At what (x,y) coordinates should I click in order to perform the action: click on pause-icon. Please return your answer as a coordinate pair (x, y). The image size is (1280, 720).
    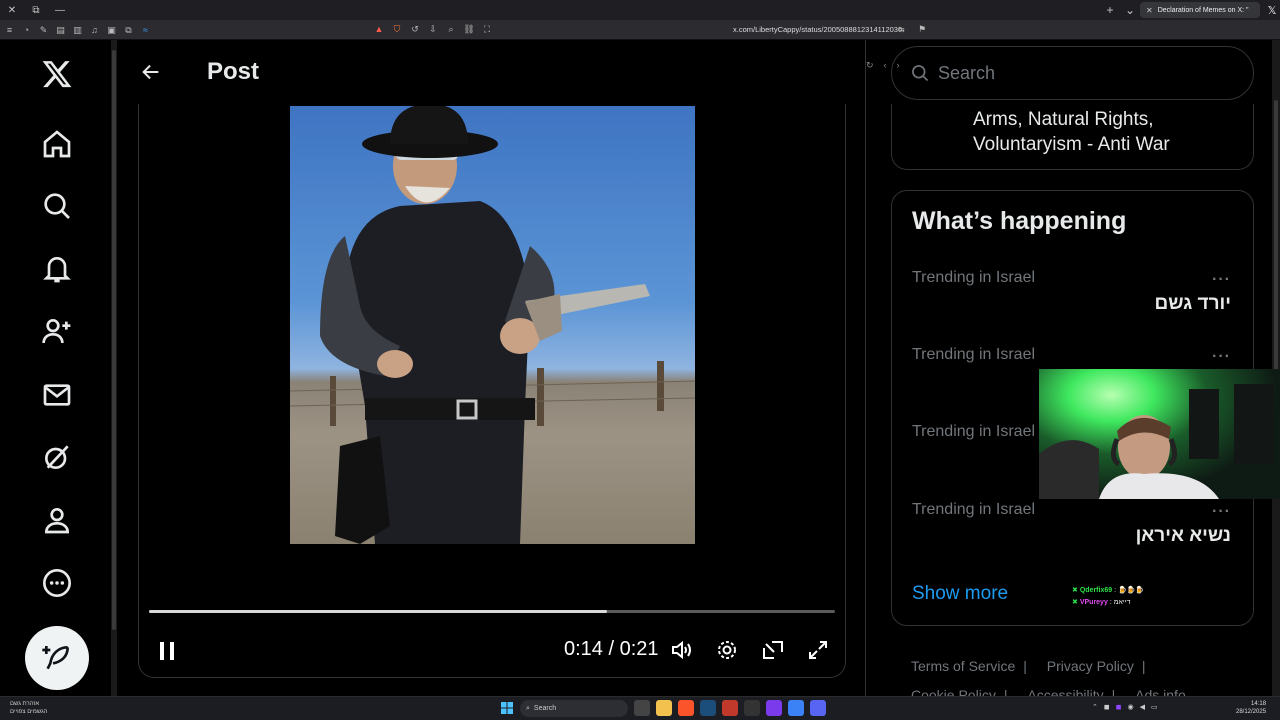
    Looking at the image, I should click on (167, 651).